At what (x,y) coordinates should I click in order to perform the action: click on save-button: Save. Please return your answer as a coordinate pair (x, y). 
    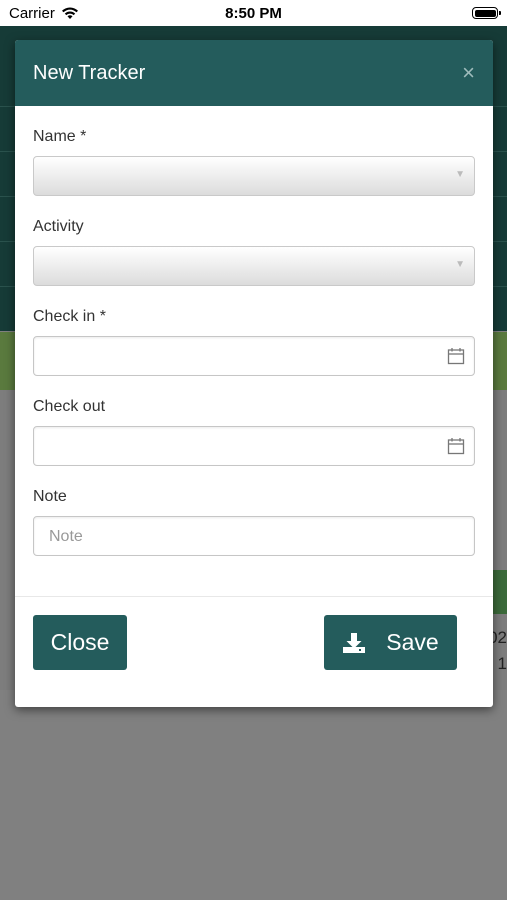
    Looking at the image, I should click on (390, 642).